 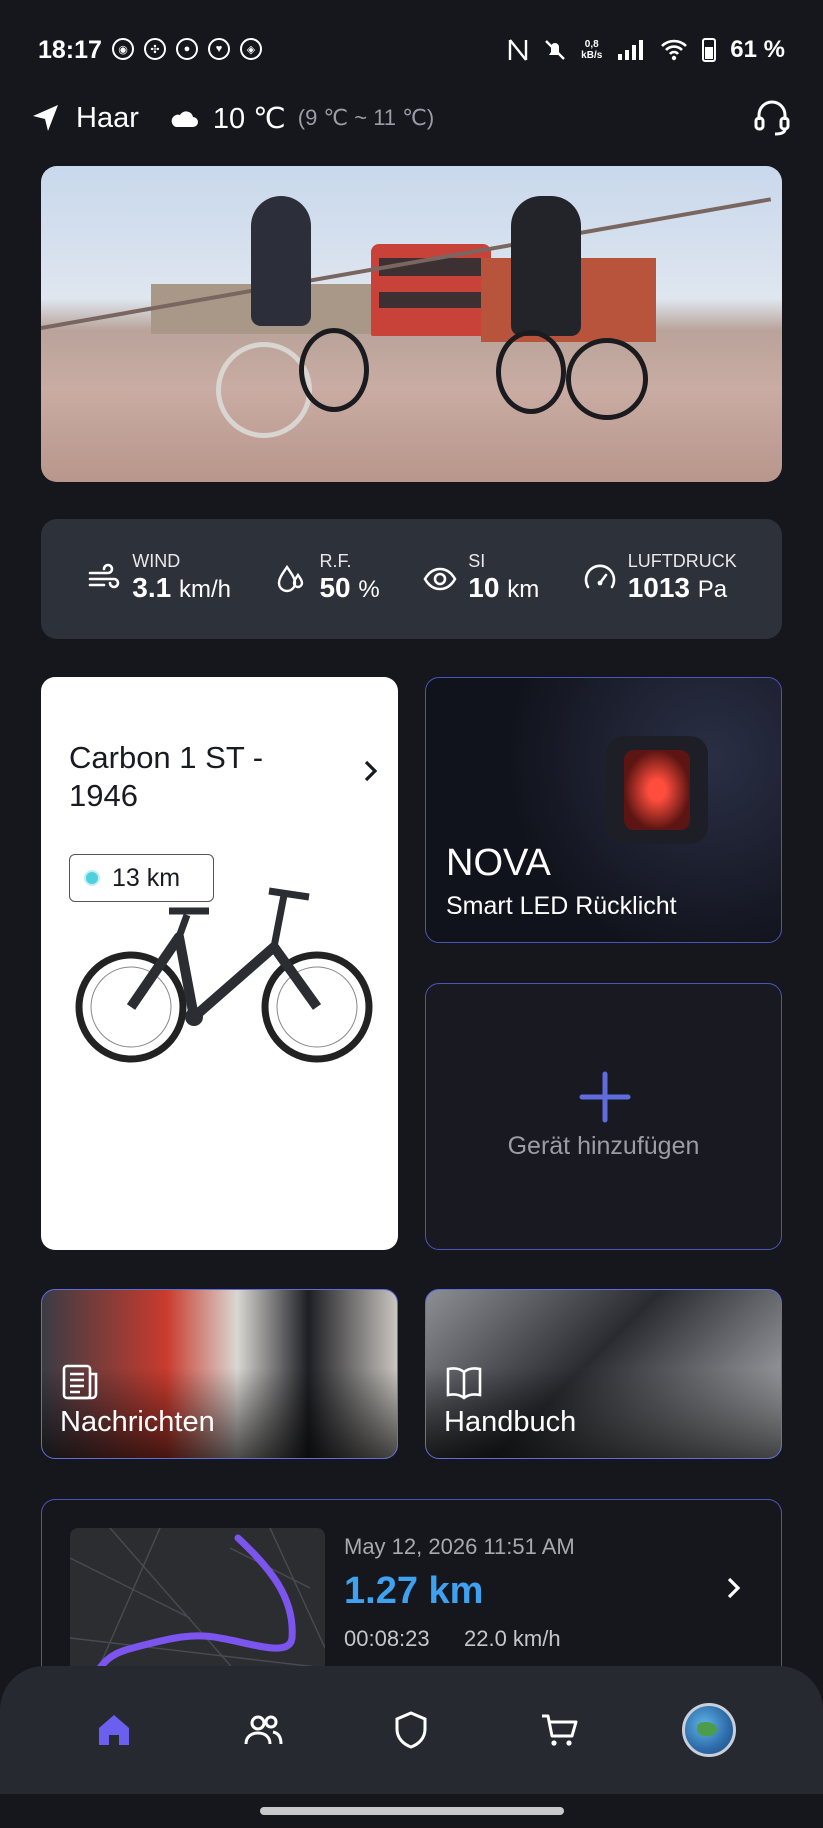 I want to click on app-icon: ●, so click(x=187, y=49).